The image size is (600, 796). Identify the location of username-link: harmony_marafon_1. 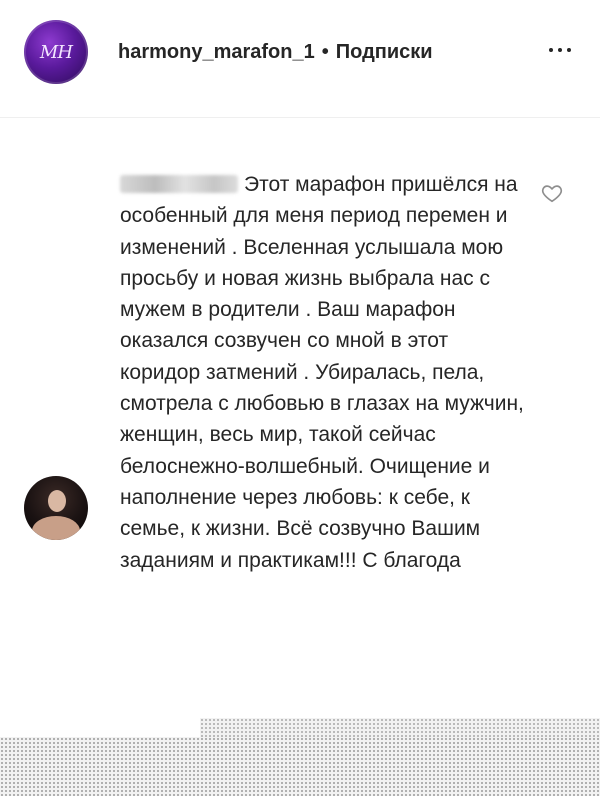
(216, 52).